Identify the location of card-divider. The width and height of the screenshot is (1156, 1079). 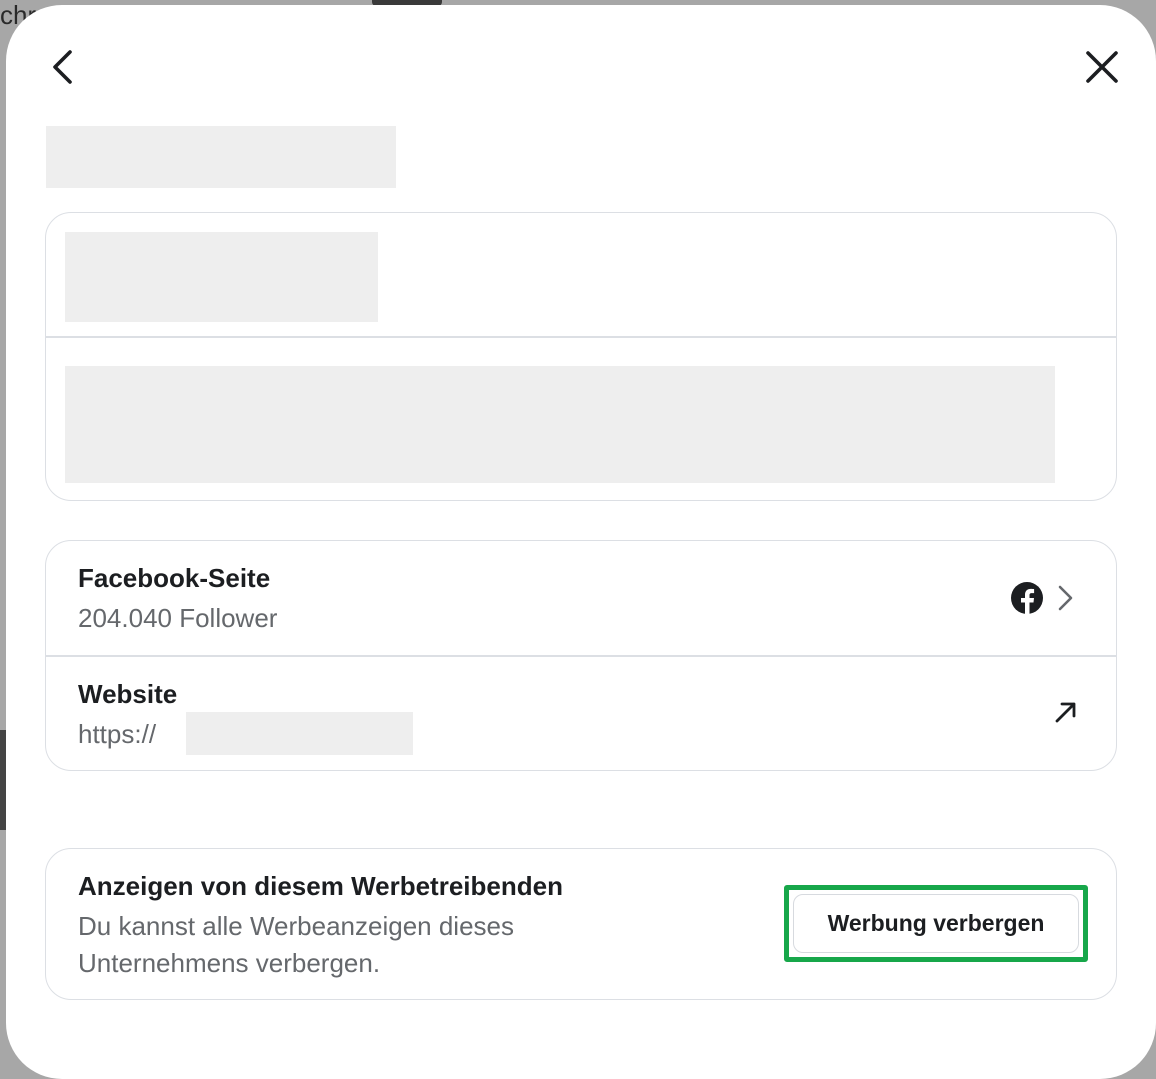
(581, 337).